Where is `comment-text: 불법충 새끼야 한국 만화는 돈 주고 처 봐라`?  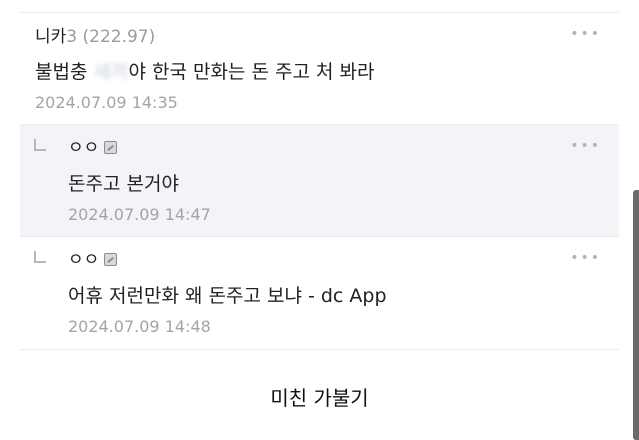
comment-text: 불법충 새끼야 한국 만화는 돈 주고 처 봐라 is located at coordinates (204, 72).